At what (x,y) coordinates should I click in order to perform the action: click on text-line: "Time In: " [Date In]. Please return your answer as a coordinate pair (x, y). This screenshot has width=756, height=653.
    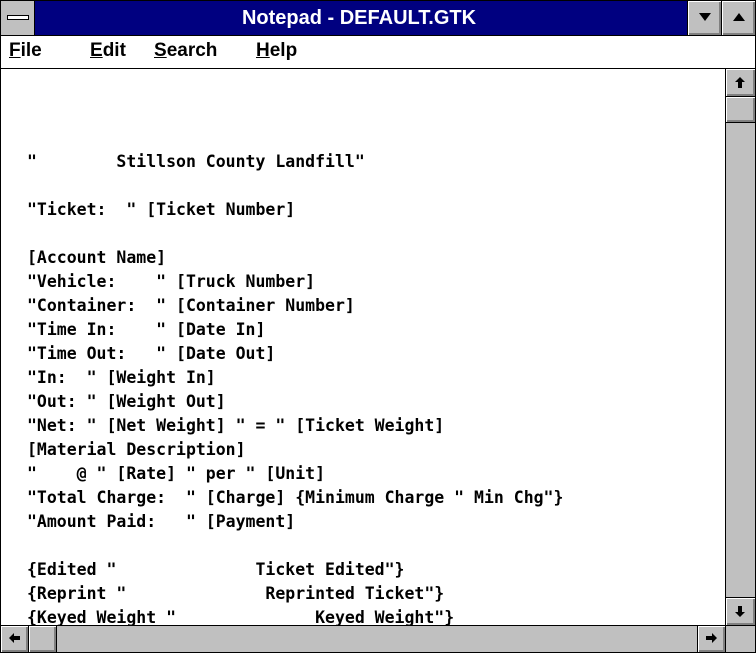
    Looking at the image, I should click on (146, 329).